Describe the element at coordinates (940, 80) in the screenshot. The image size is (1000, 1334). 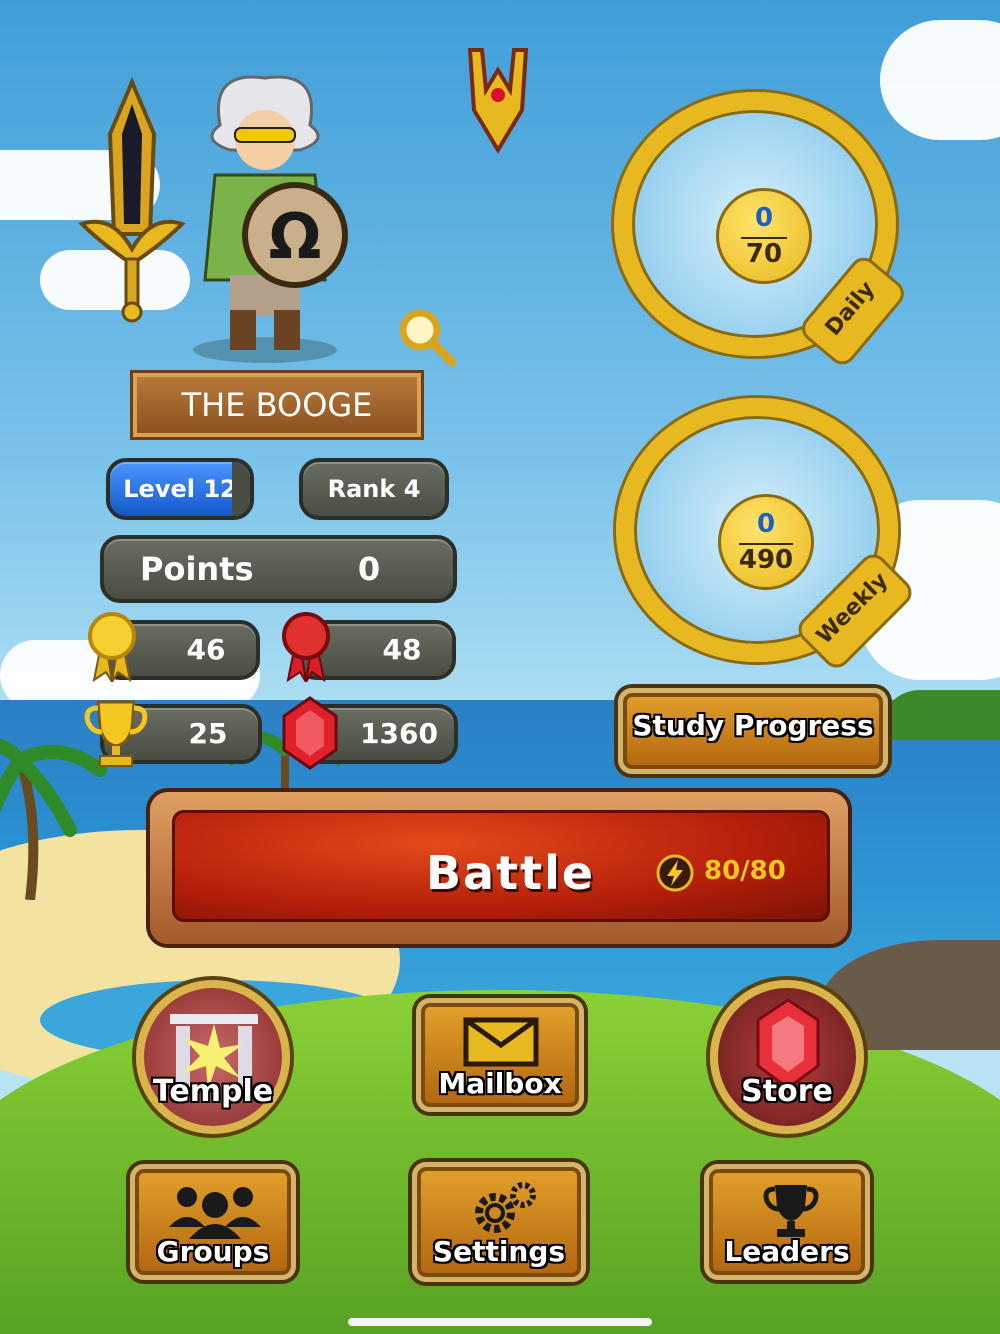
I see `cloud` at that location.